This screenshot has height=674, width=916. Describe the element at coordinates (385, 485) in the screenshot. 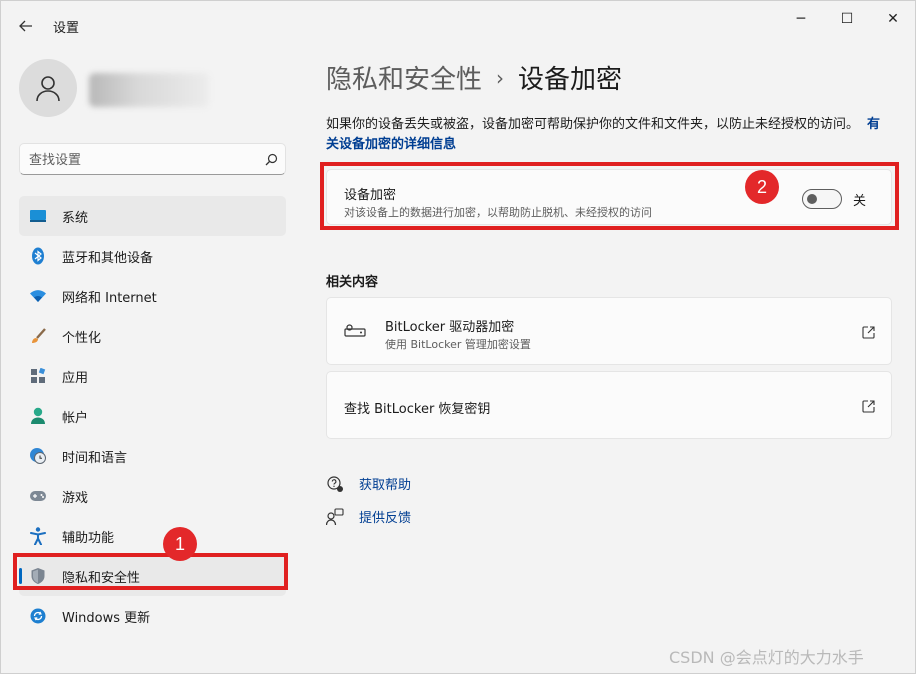

I see `get-help-label: 获取帮助` at that location.